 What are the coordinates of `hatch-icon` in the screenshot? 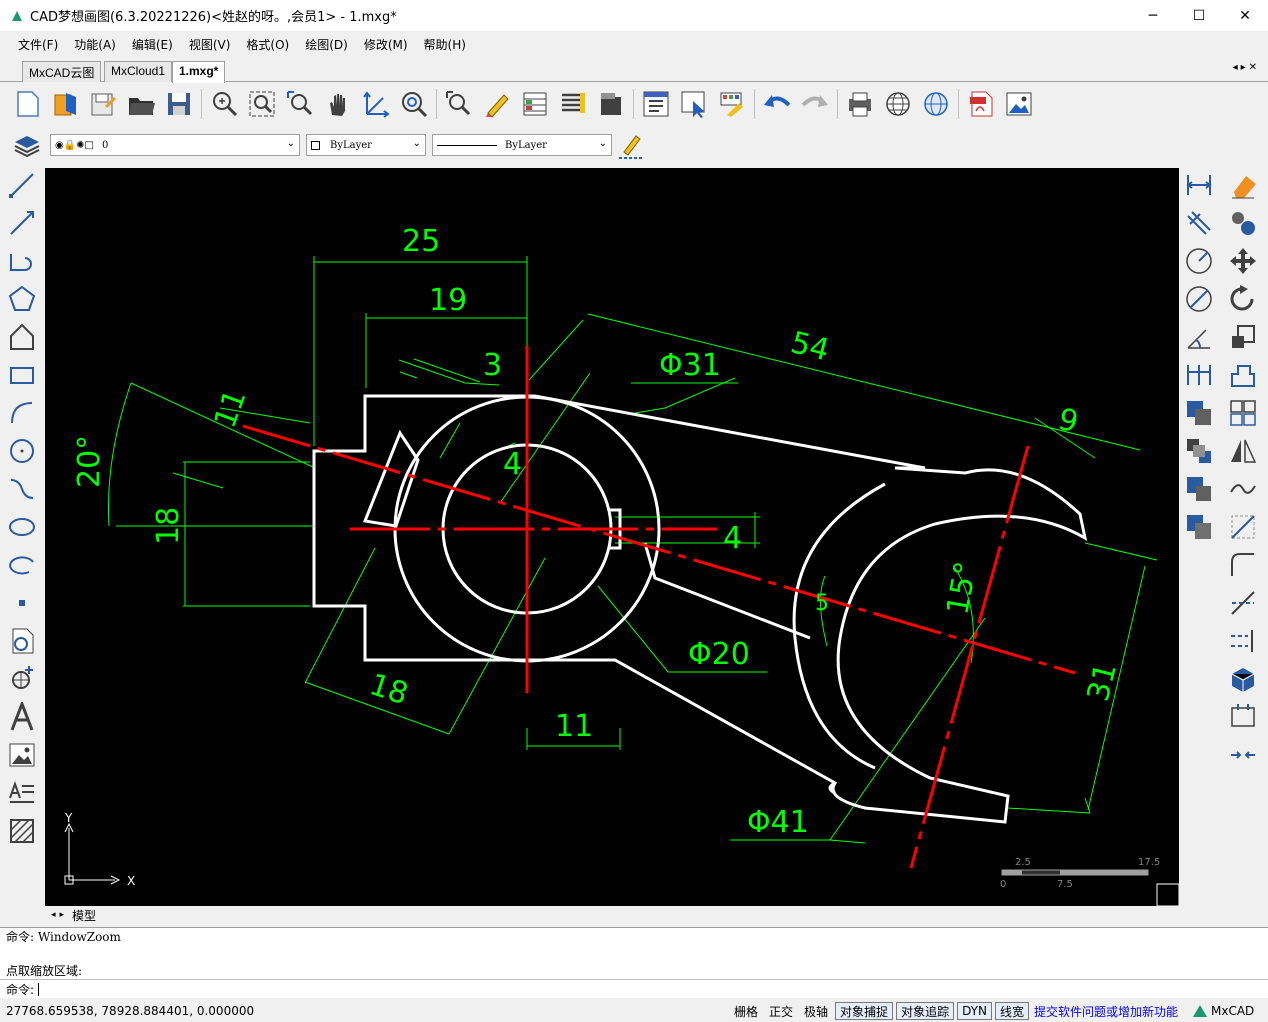 It's located at (22, 831).